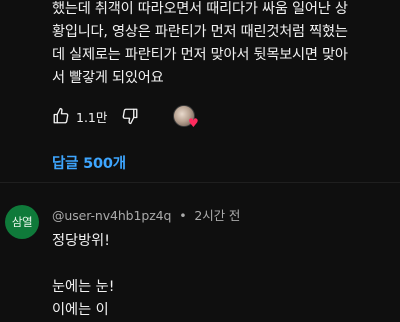 The width and height of the screenshot is (400, 322). I want to click on comment-line: 눈에는 눈!, so click(83, 287).